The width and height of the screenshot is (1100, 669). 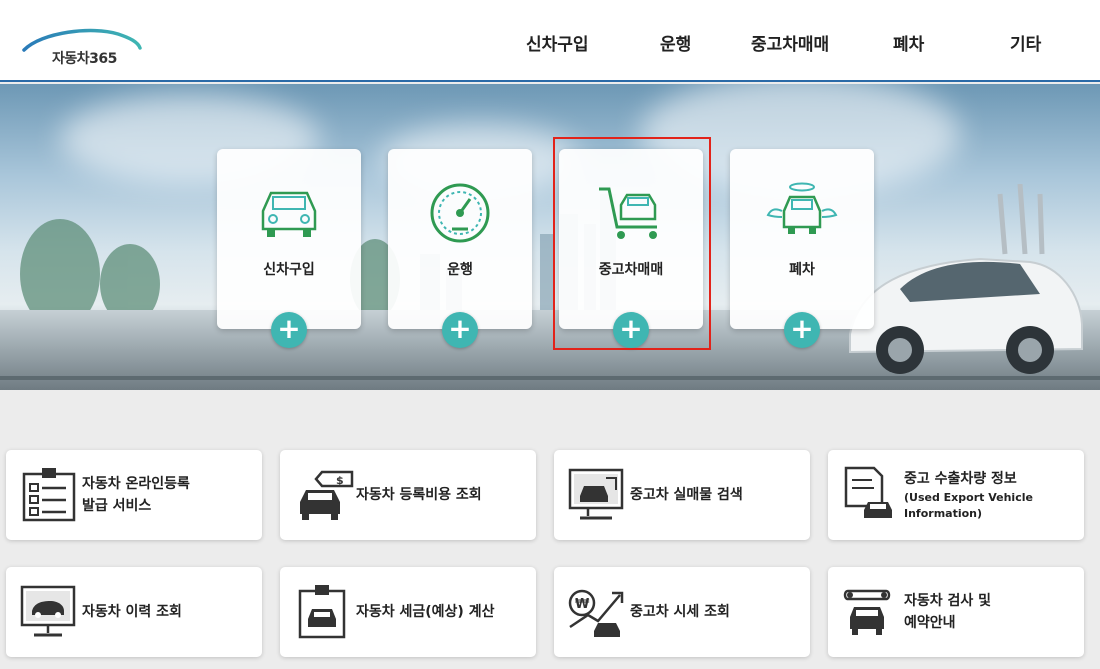 I want to click on nav-used-car: 중고차매매, so click(x=790, y=42).